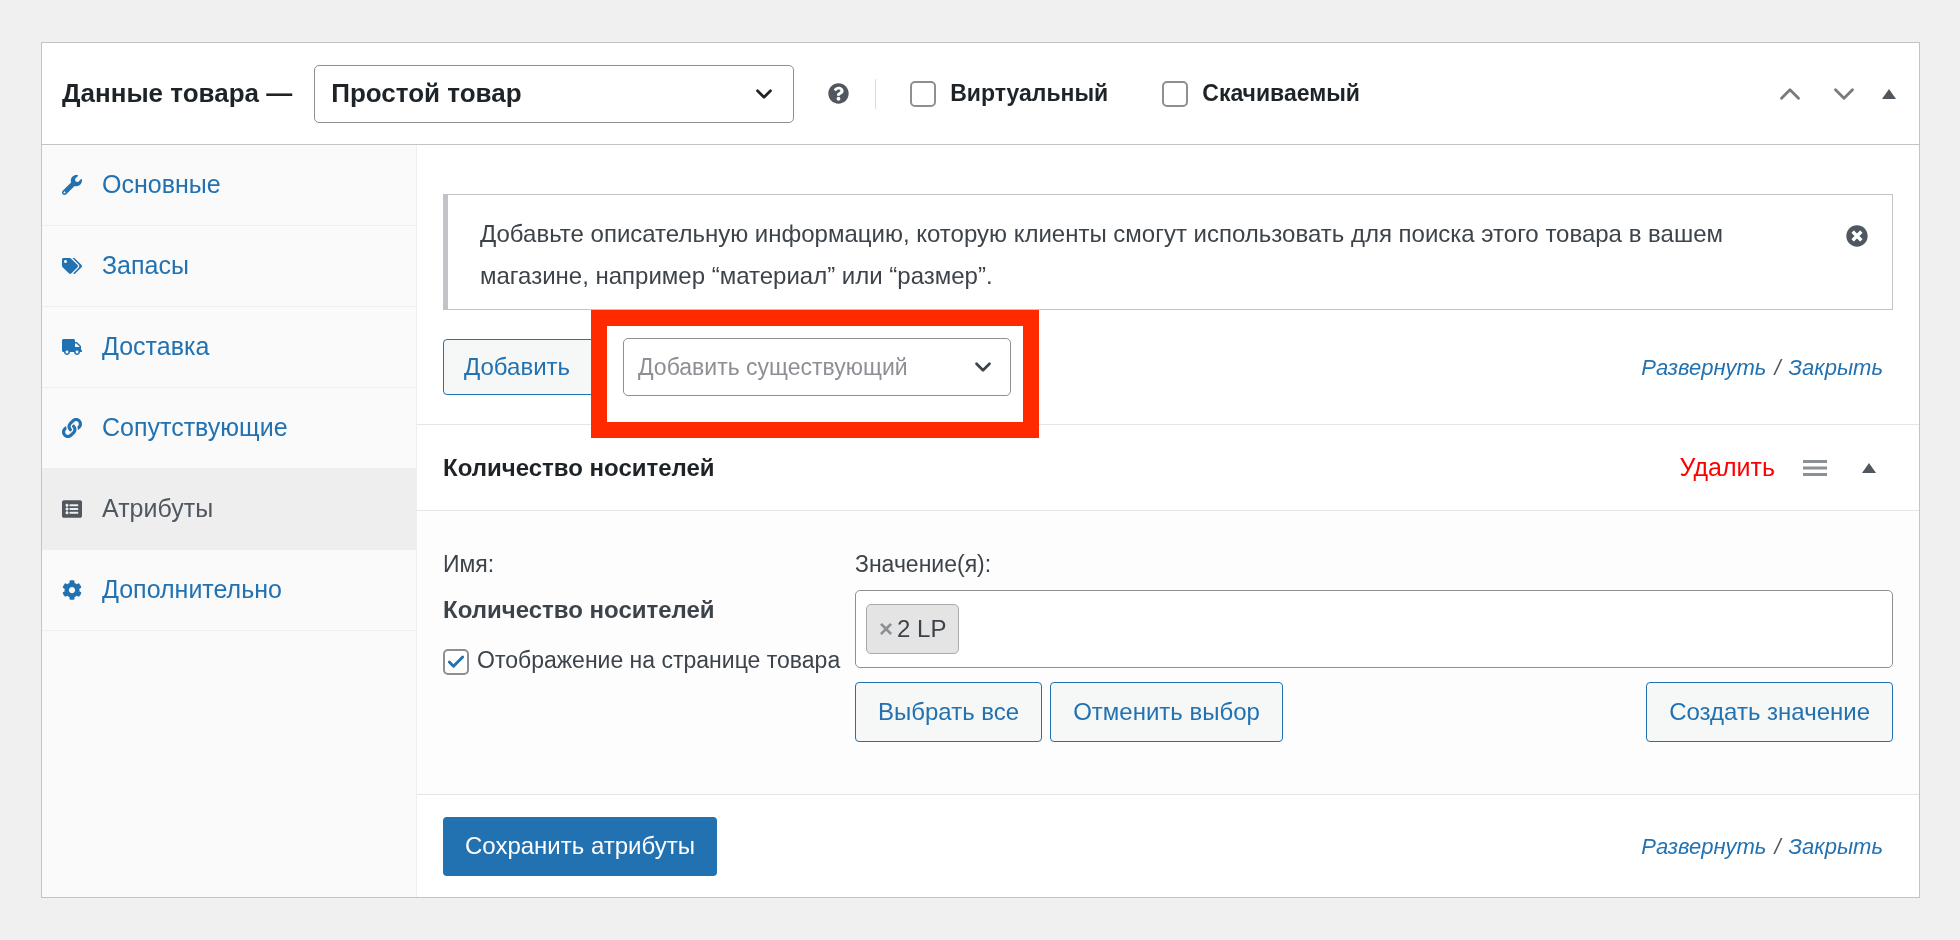 This screenshot has width=1960, height=940. What do you see at coordinates (72, 509) in the screenshot?
I see `list-icon` at bounding box center [72, 509].